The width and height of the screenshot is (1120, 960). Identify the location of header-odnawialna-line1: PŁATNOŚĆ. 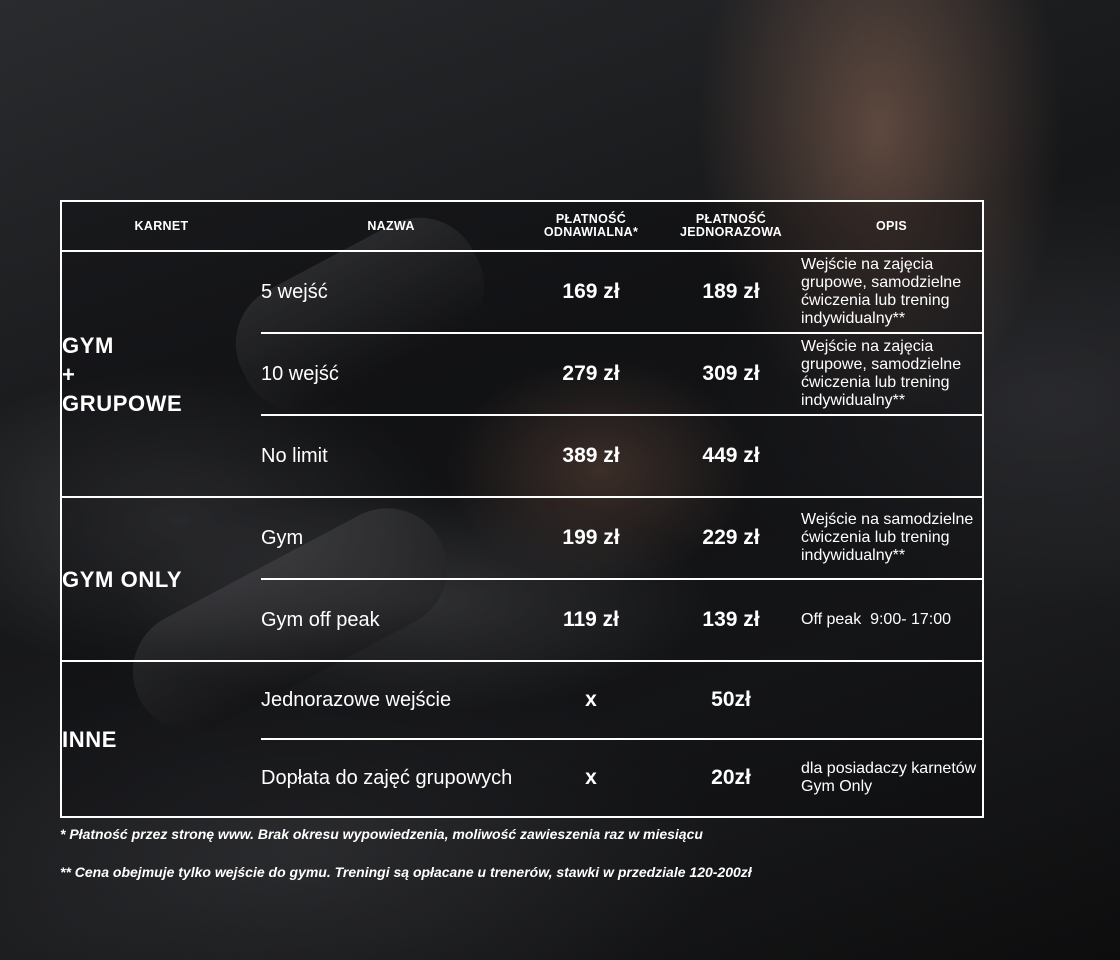
(591, 219).